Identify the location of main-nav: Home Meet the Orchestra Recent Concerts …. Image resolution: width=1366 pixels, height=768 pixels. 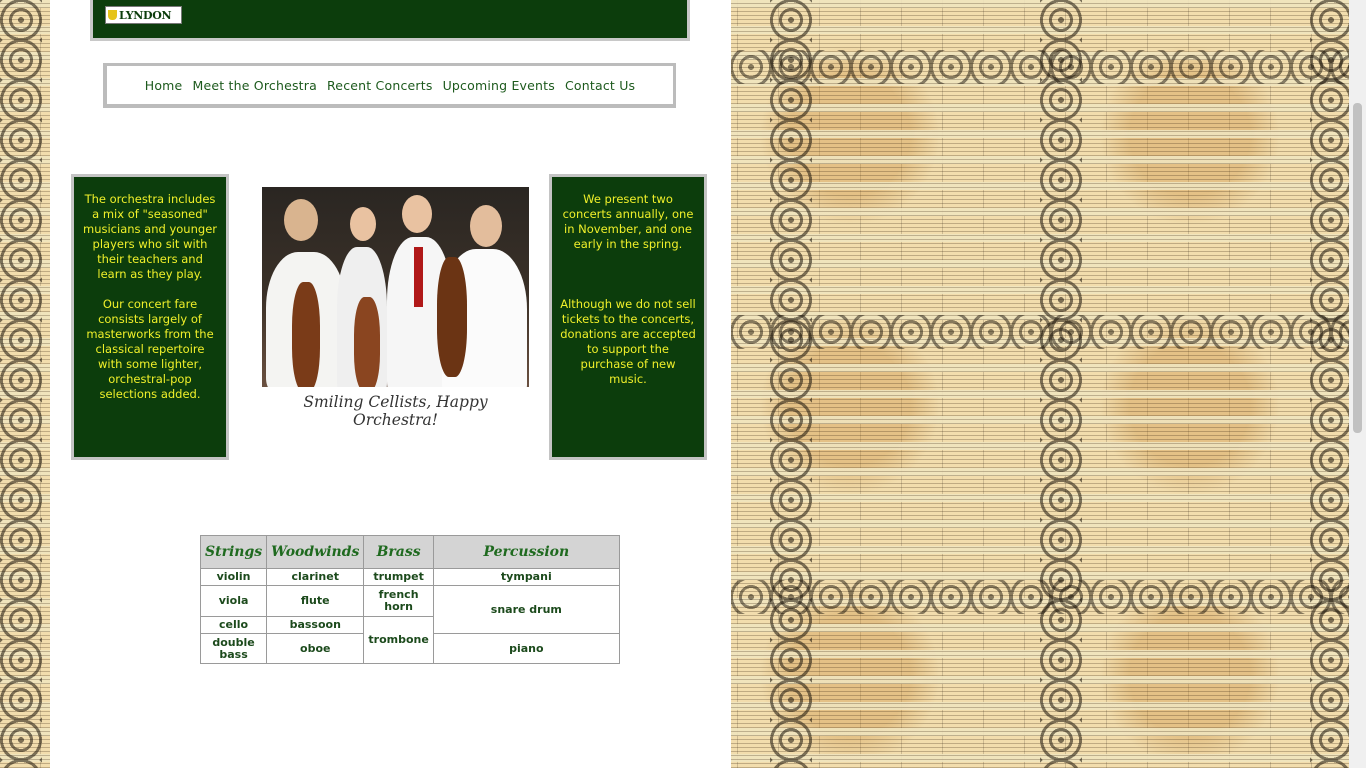
(389, 85).